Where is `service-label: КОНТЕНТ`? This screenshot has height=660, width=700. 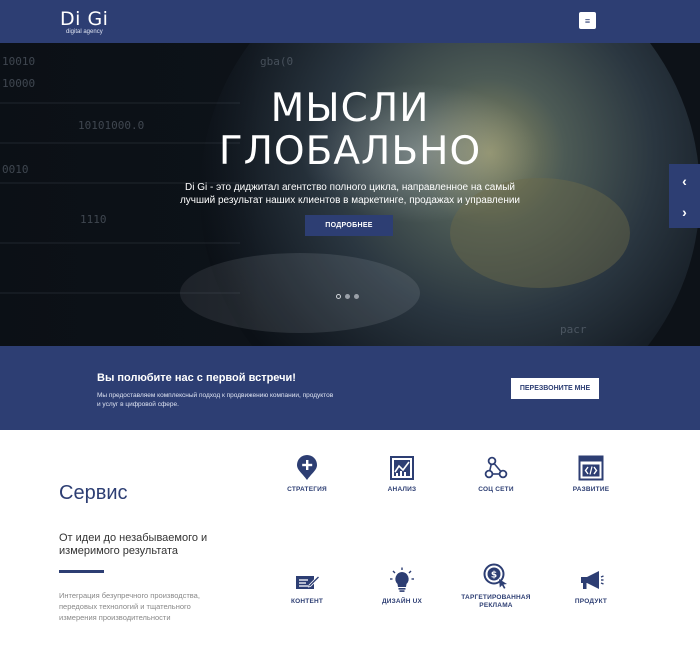
service-label: КОНТЕНТ is located at coordinates (307, 601).